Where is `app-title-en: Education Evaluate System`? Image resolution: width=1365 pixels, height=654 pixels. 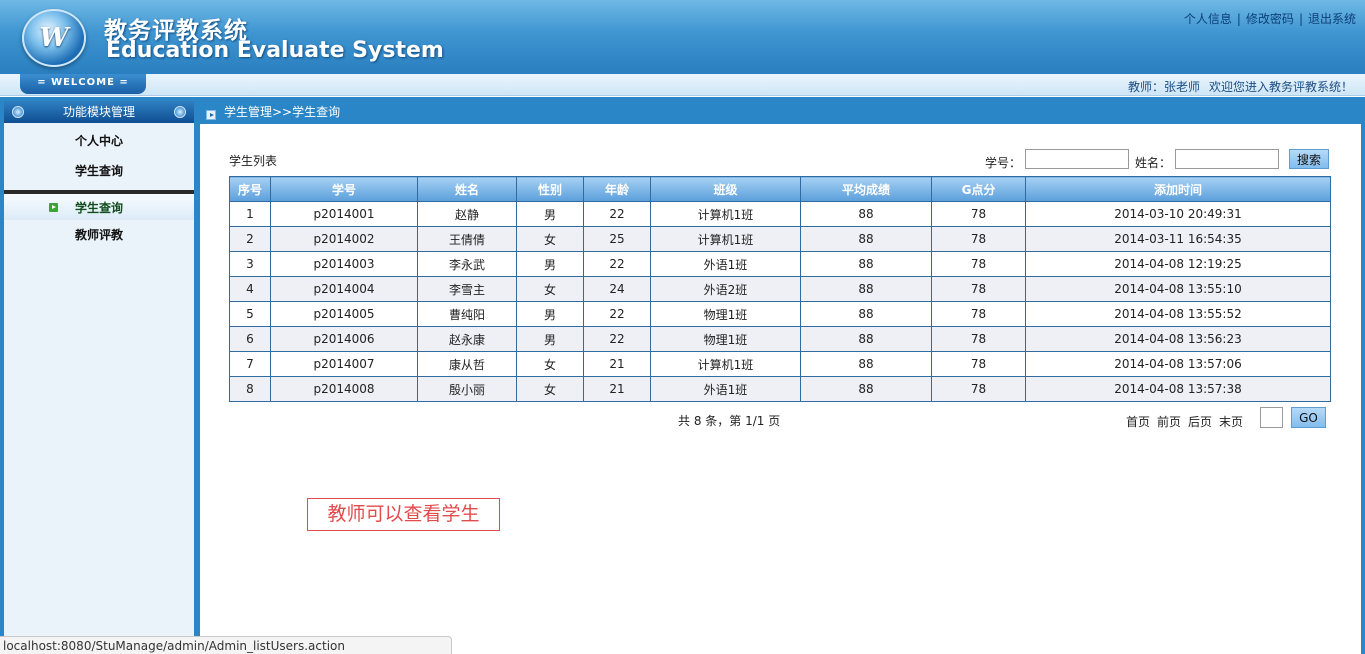
app-title-en: Education Evaluate System is located at coordinates (275, 50).